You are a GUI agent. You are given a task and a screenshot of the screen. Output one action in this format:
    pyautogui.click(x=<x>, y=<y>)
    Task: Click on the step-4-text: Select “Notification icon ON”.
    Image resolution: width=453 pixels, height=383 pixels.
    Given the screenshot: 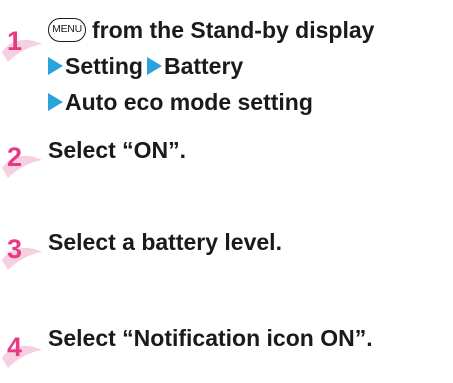 What is the action you would take?
    pyautogui.click(x=210, y=338)
    